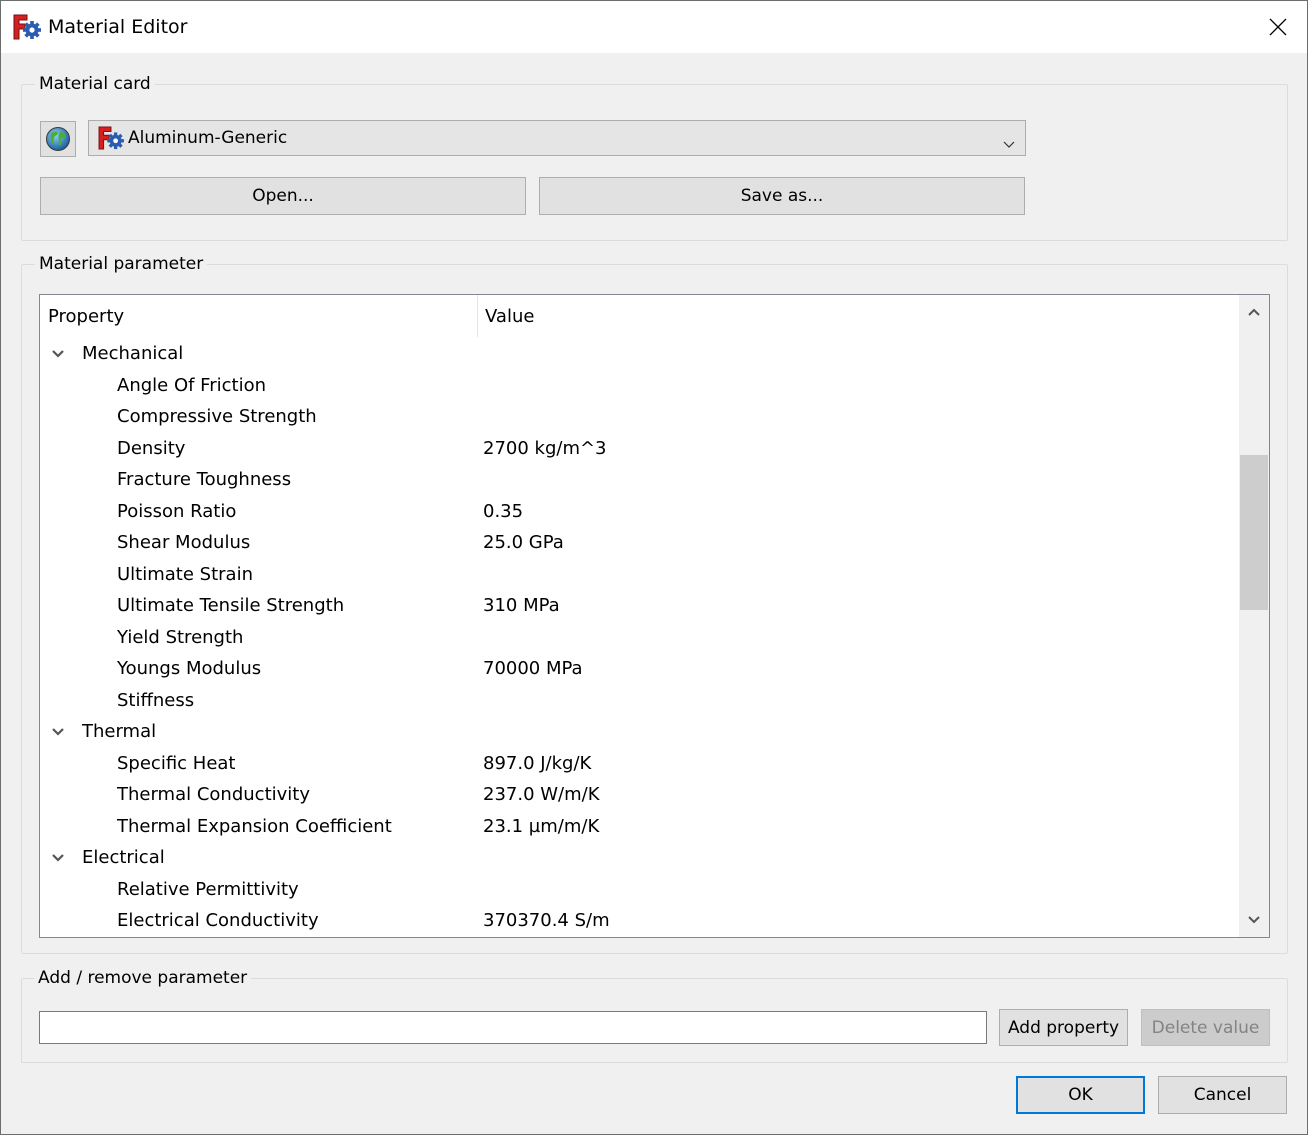  I want to click on tree-row: Fracture Toughness, so click(640, 480).